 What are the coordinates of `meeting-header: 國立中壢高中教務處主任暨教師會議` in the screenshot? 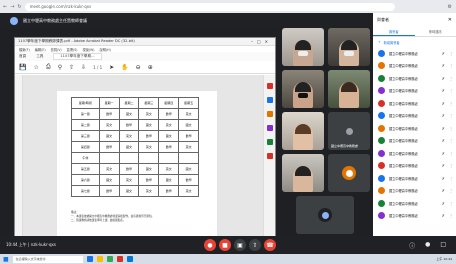 It's located at (186, 21).